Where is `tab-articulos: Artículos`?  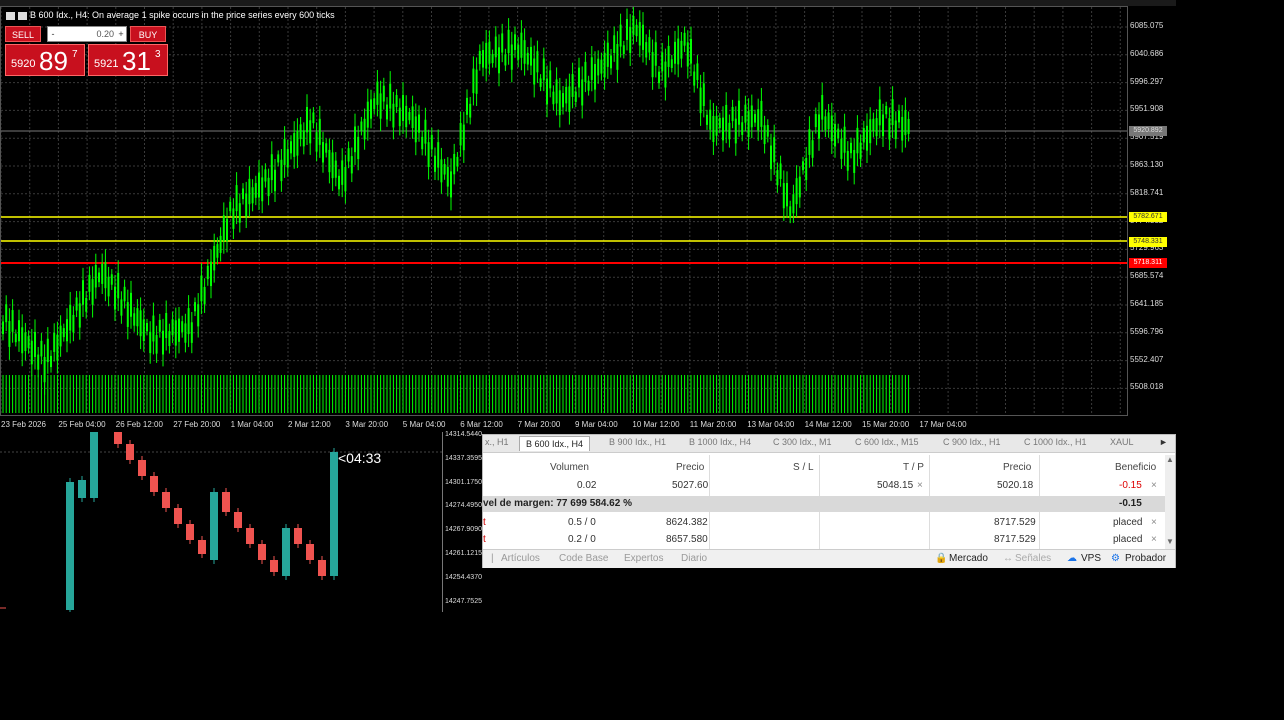 tab-articulos: Artículos is located at coordinates (520, 558).